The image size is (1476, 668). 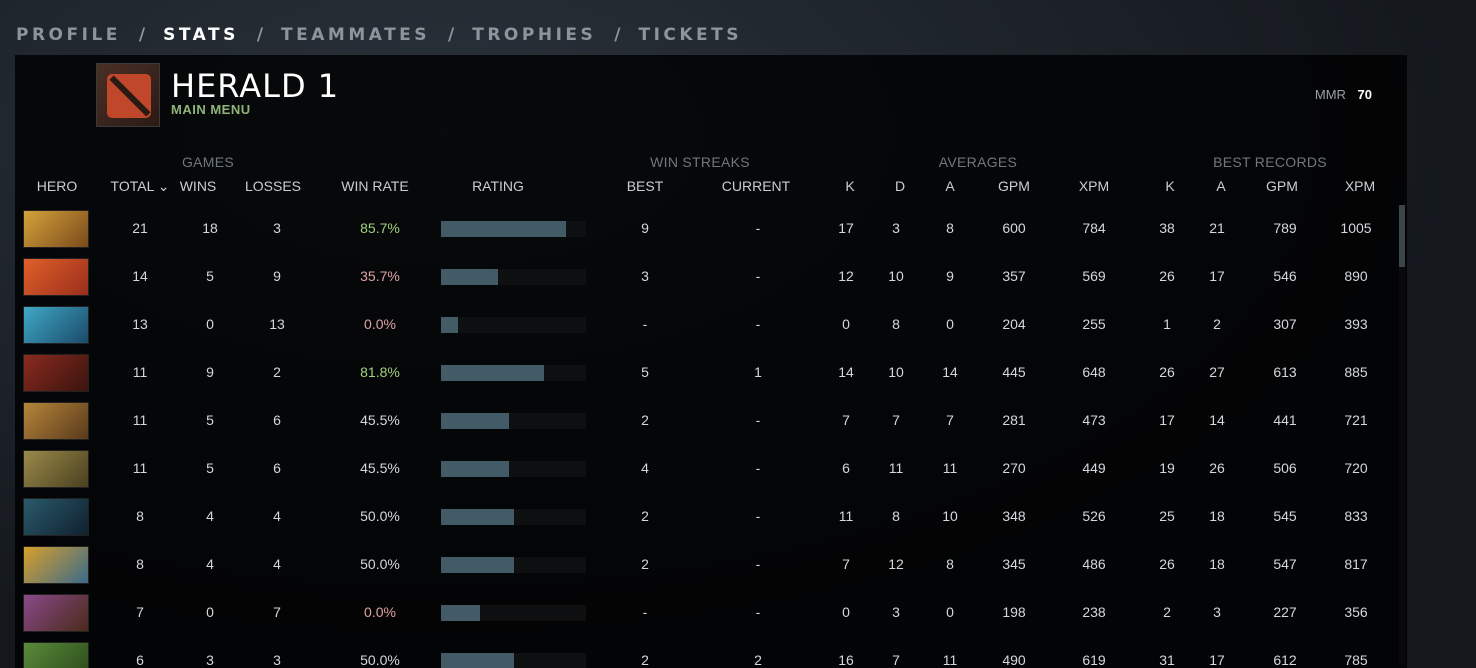 What do you see at coordinates (380, 468) in the screenshot?
I see `cell-win-rate: 45.5%` at bounding box center [380, 468].